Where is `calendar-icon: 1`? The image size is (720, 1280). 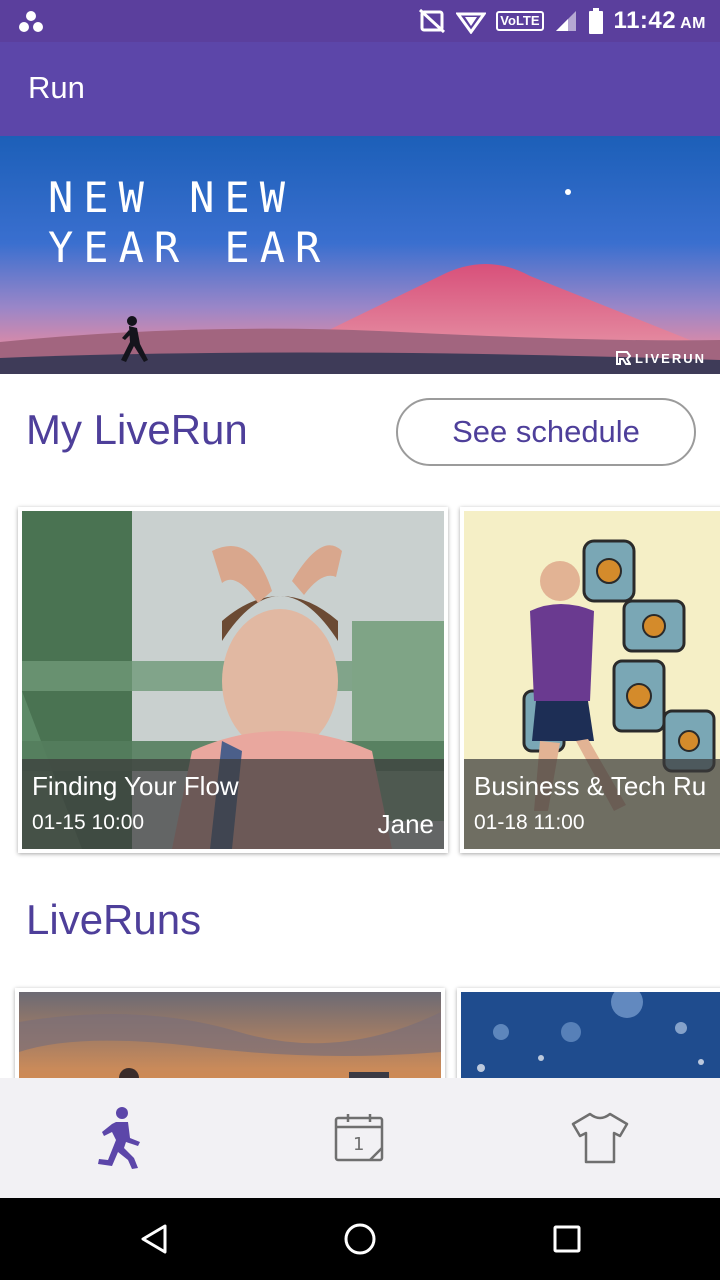
calendar-icon: 1 is located at coordinates (359, 1138).